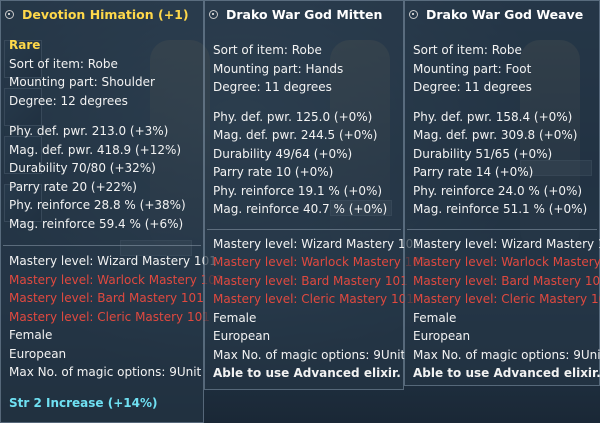 Image resolution: width=600 pixels, height=423 pixels. I want to click on stat-durability: Durability 49/64 (+0%), so click(283, 153).